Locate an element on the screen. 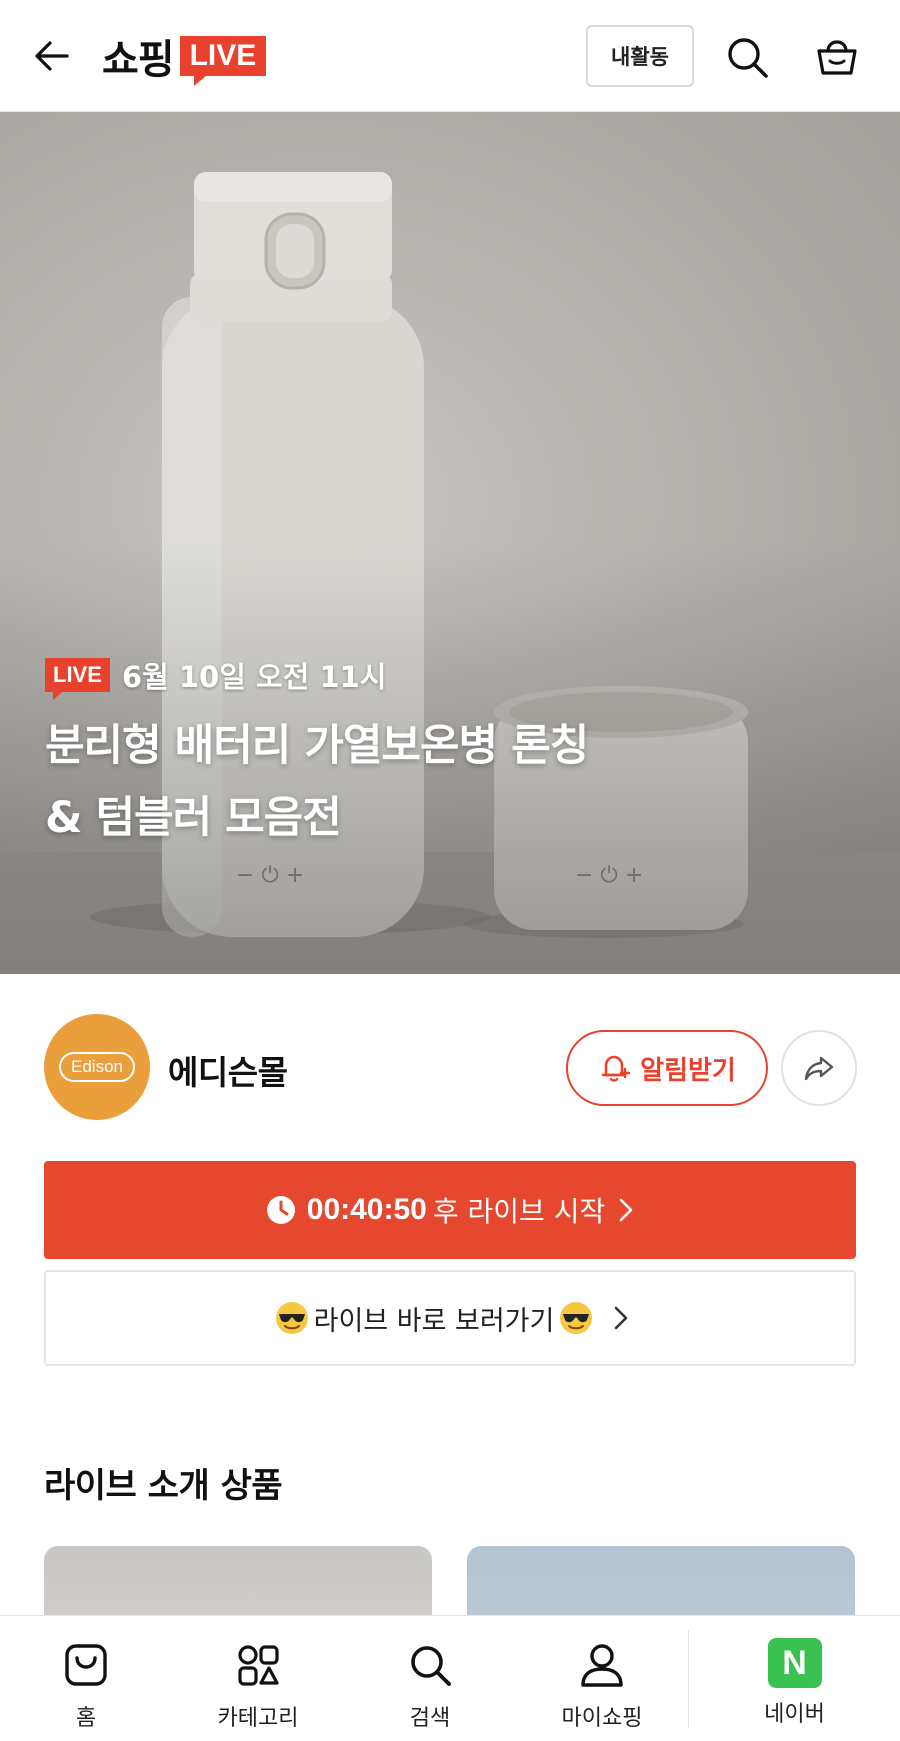 The image size is (900, 1741). arrow-left-icon is located at coordinates (52, 56).